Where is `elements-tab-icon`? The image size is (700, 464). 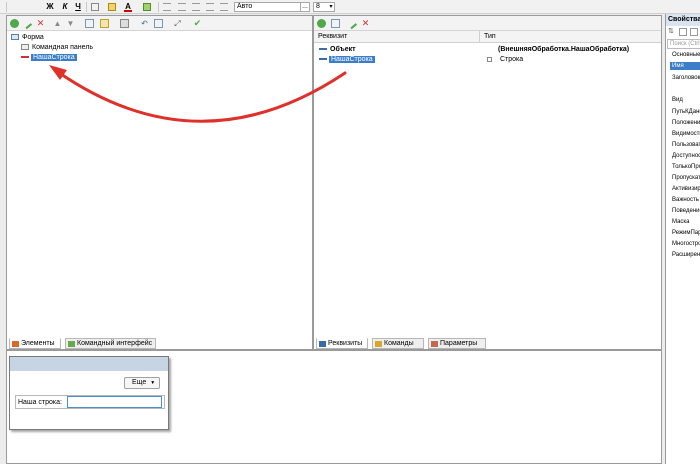
elements-tab-icon is located at coordinates (15, 344).